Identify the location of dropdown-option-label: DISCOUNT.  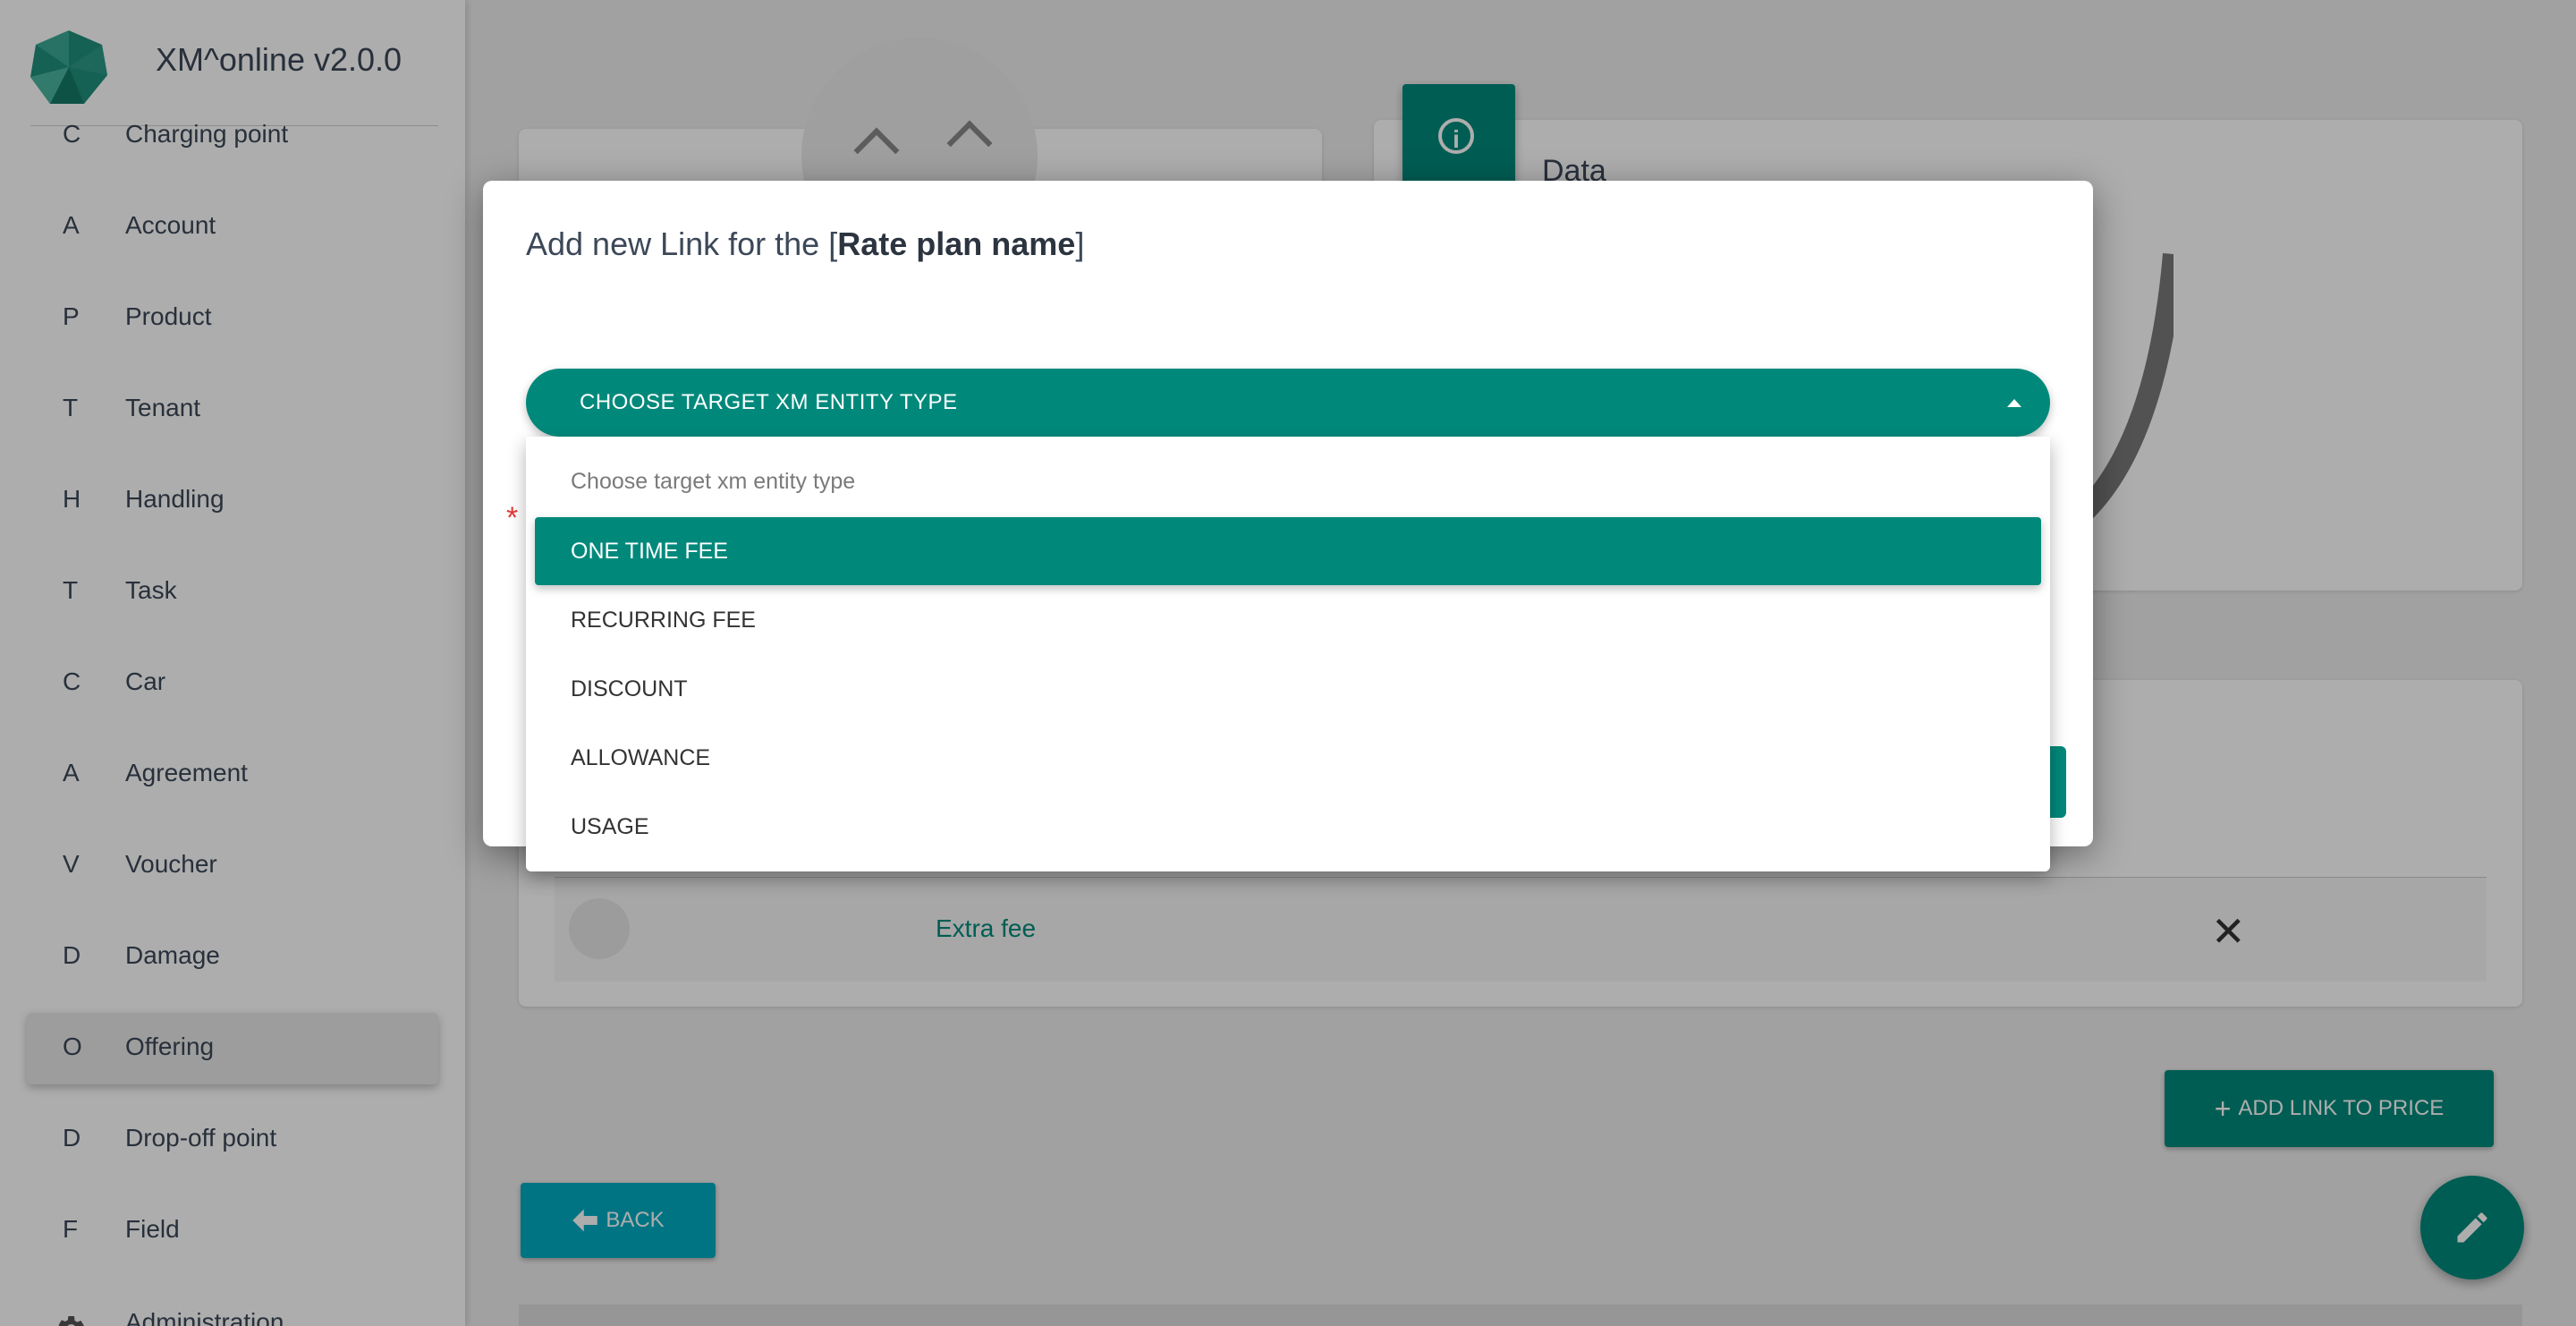
(629, 688).